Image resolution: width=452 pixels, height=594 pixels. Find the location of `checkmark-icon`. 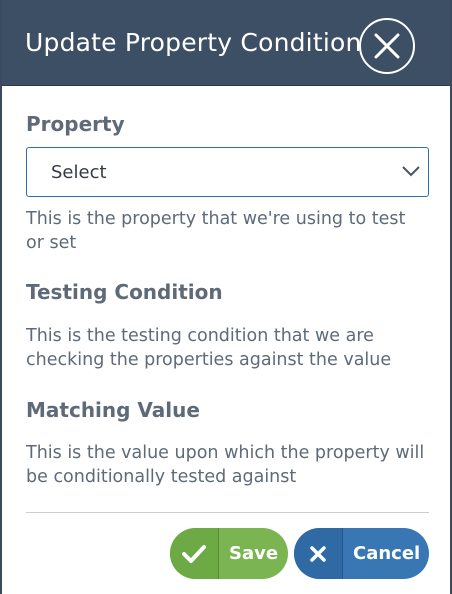

checkmark-icon is located at coordinates (194, 553).